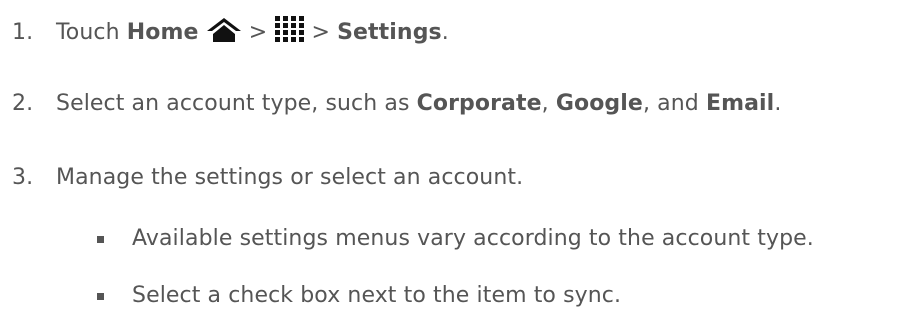  What do you see at coordinates (740, 103) in the screenshot?
I see `email-label: Email` at bounding box center [740, 103].